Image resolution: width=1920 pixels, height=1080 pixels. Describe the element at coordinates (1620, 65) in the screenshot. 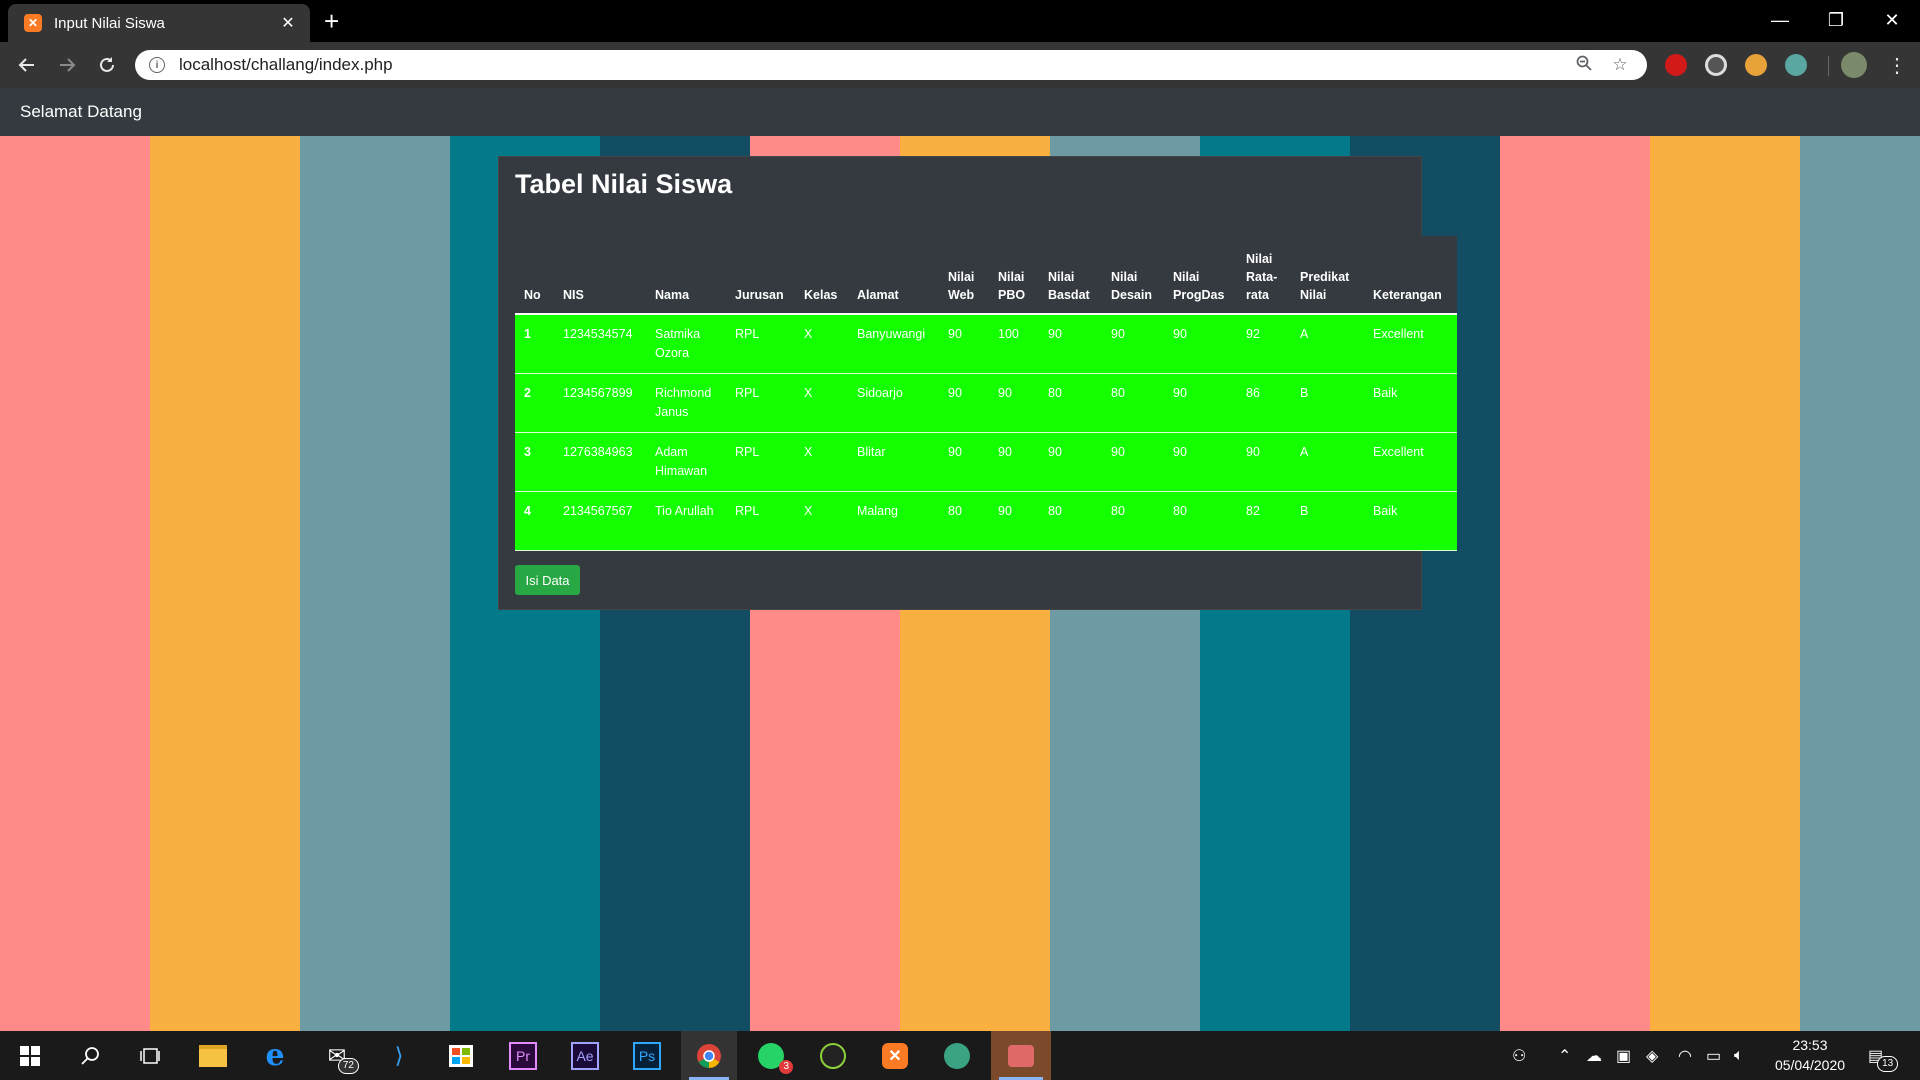

I see `bookmark-star-icon: ☆` at that location.